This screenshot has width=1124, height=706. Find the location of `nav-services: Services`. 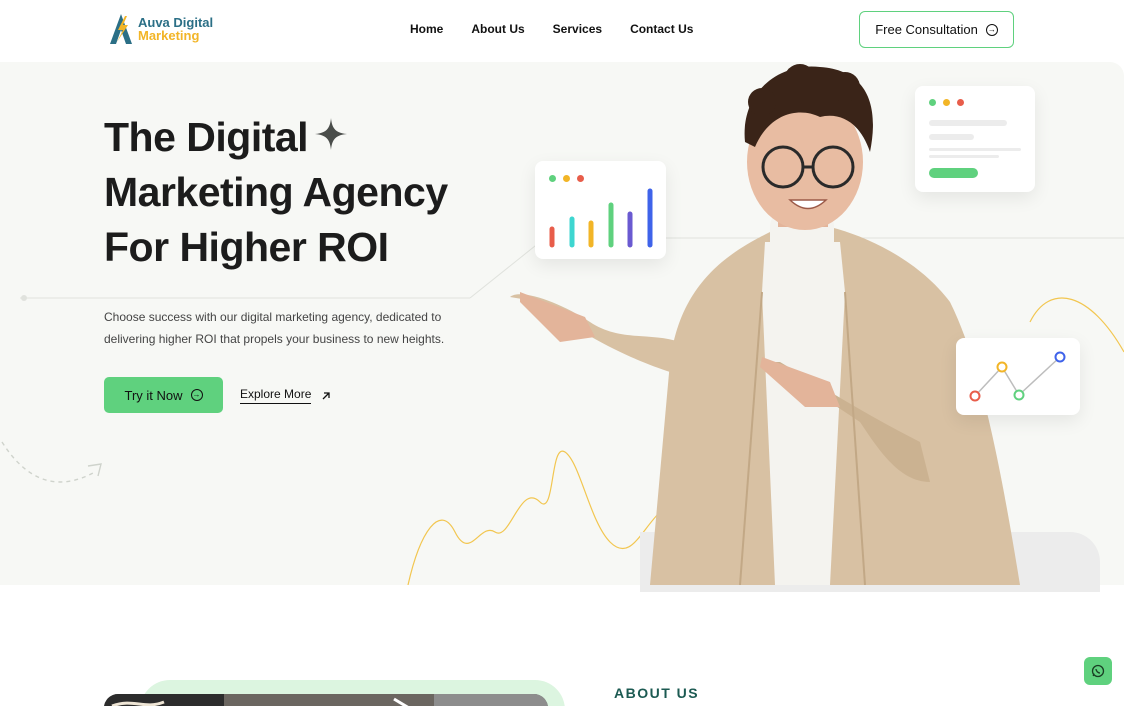

nav-services: Services is located at coordinates (577, 29).